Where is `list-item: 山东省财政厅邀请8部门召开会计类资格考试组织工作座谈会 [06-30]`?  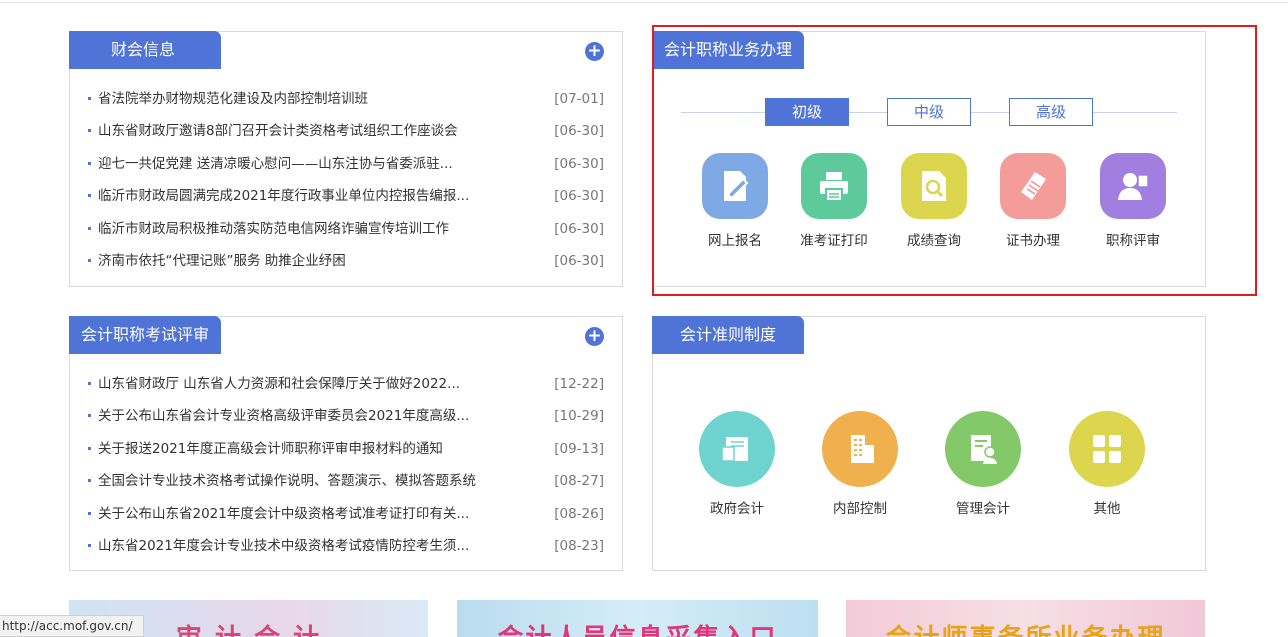 list-item: 山东省财政厅邀请8部门召开会计类资格考试组织工作座谈会 [06-30] is located at coordinates (346, 136).